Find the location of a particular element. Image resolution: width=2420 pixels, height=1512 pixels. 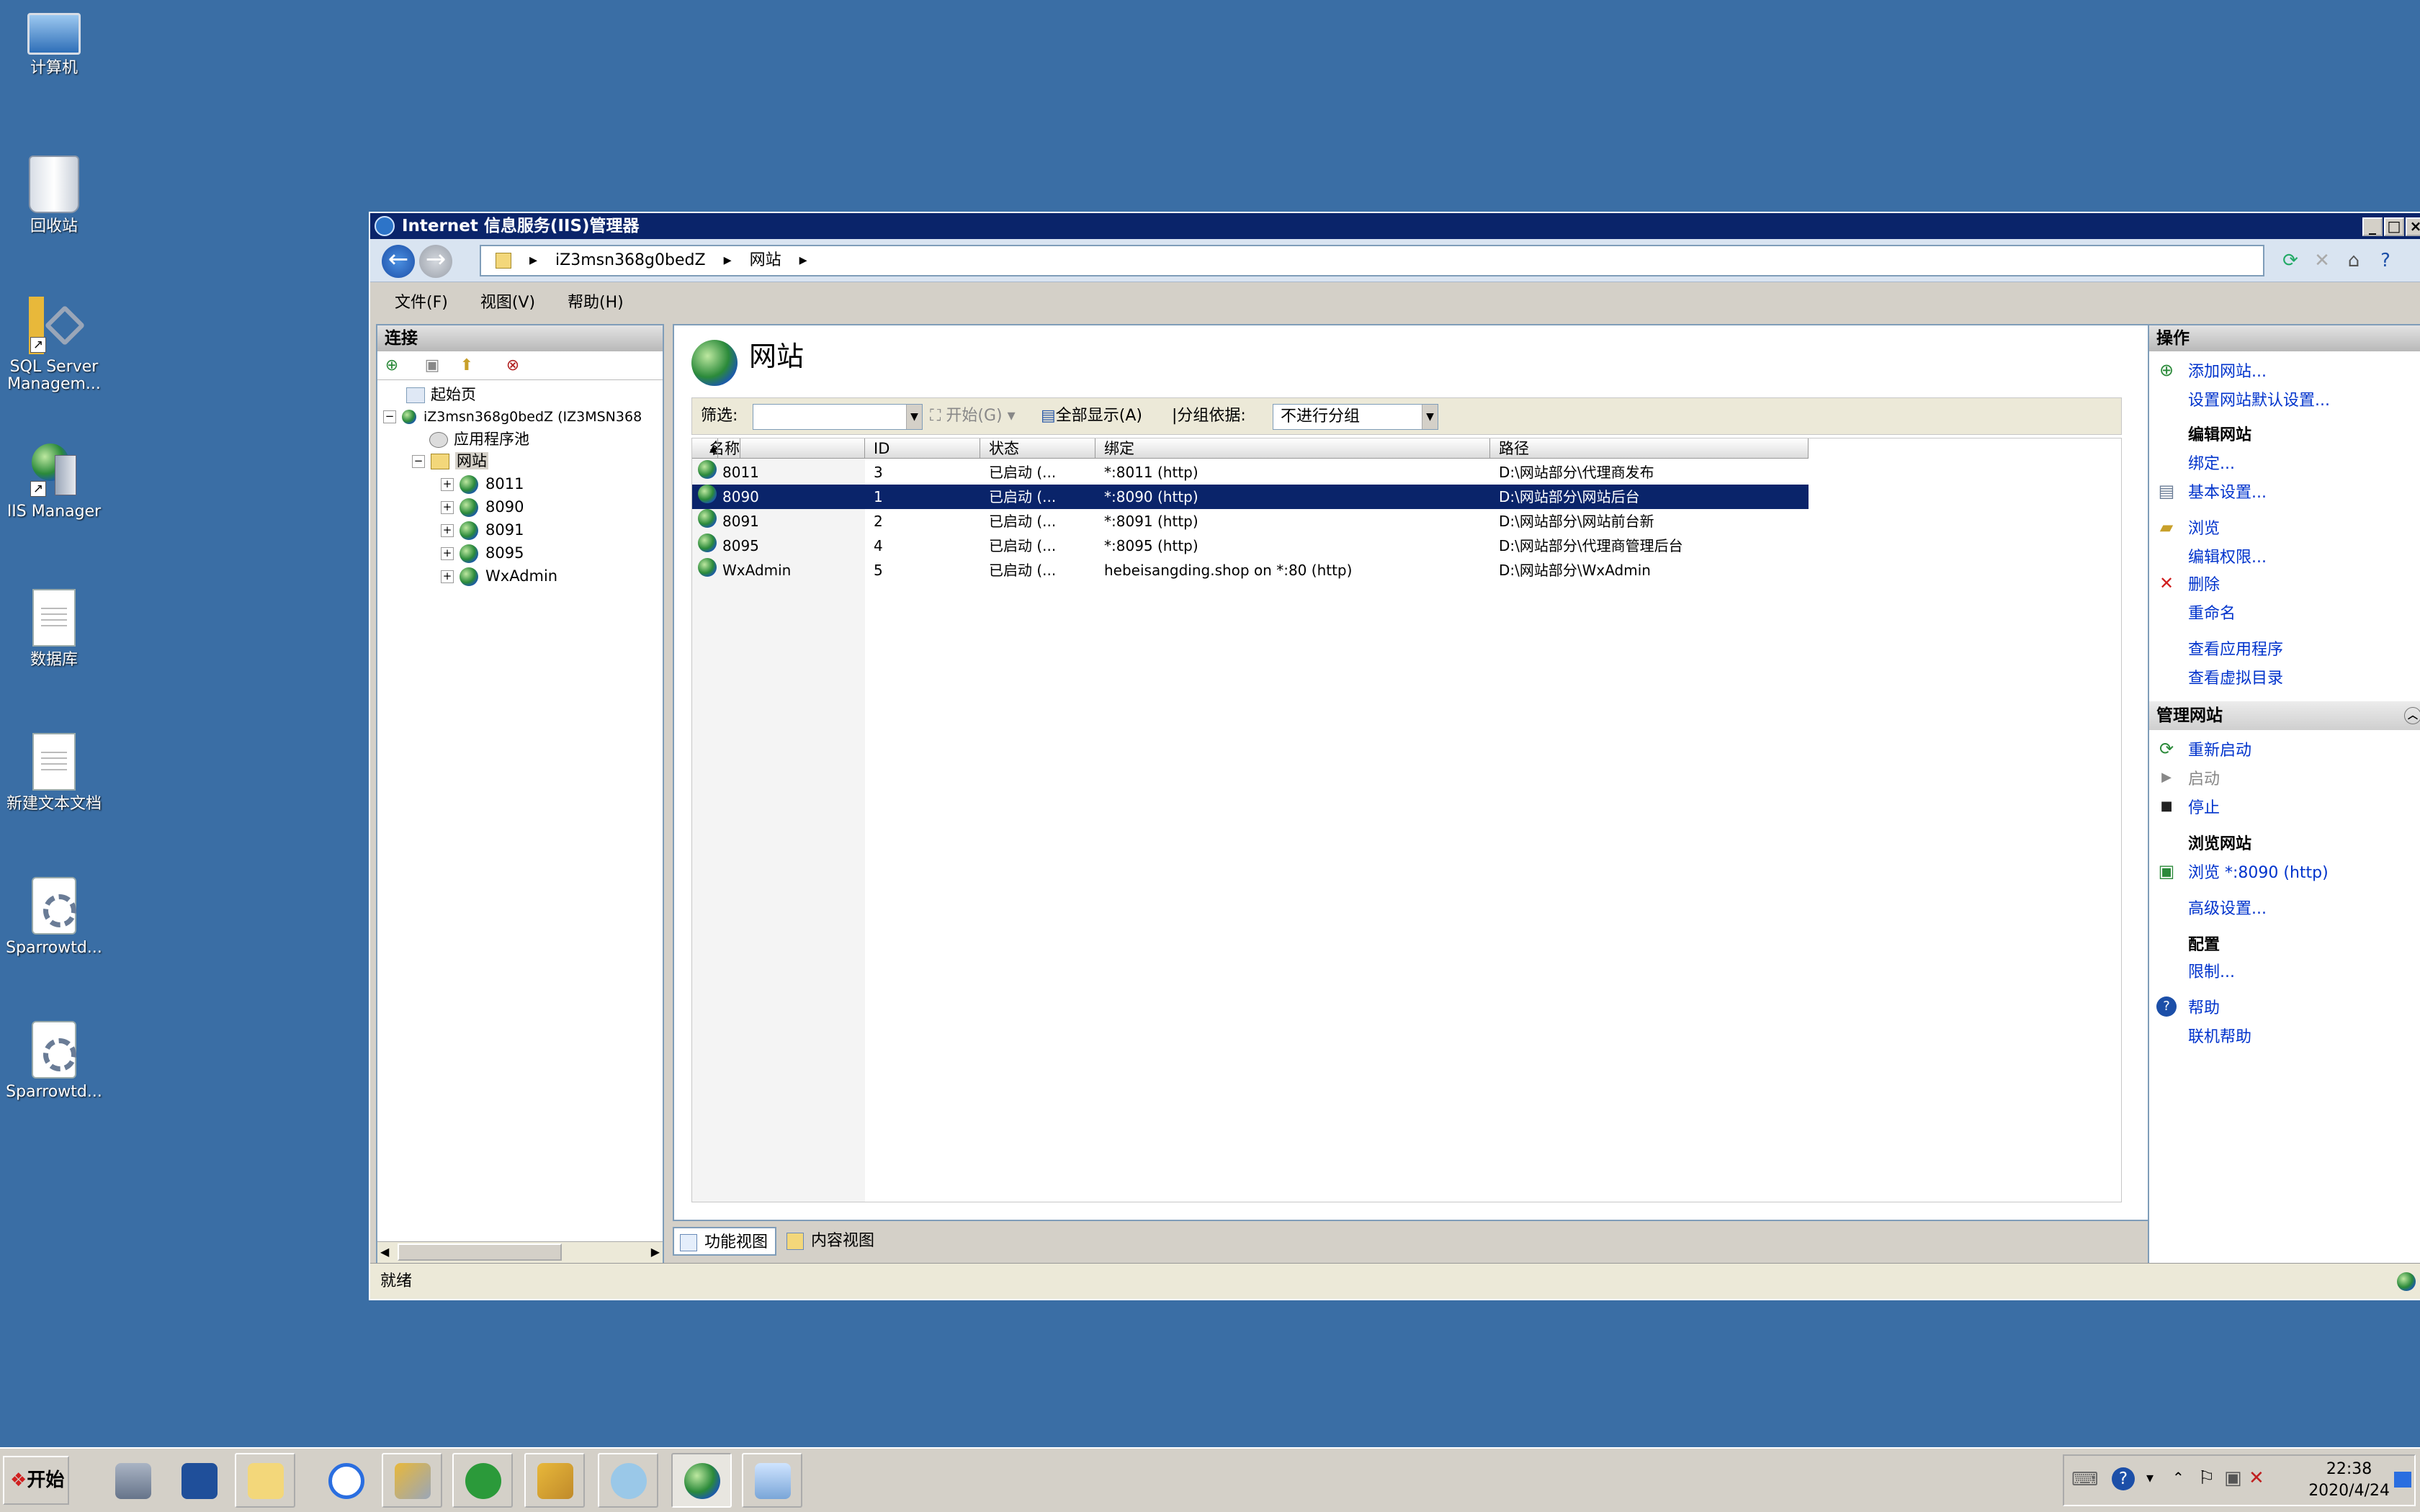

show-desktop-icon is located at coordinates (2402, 1480).